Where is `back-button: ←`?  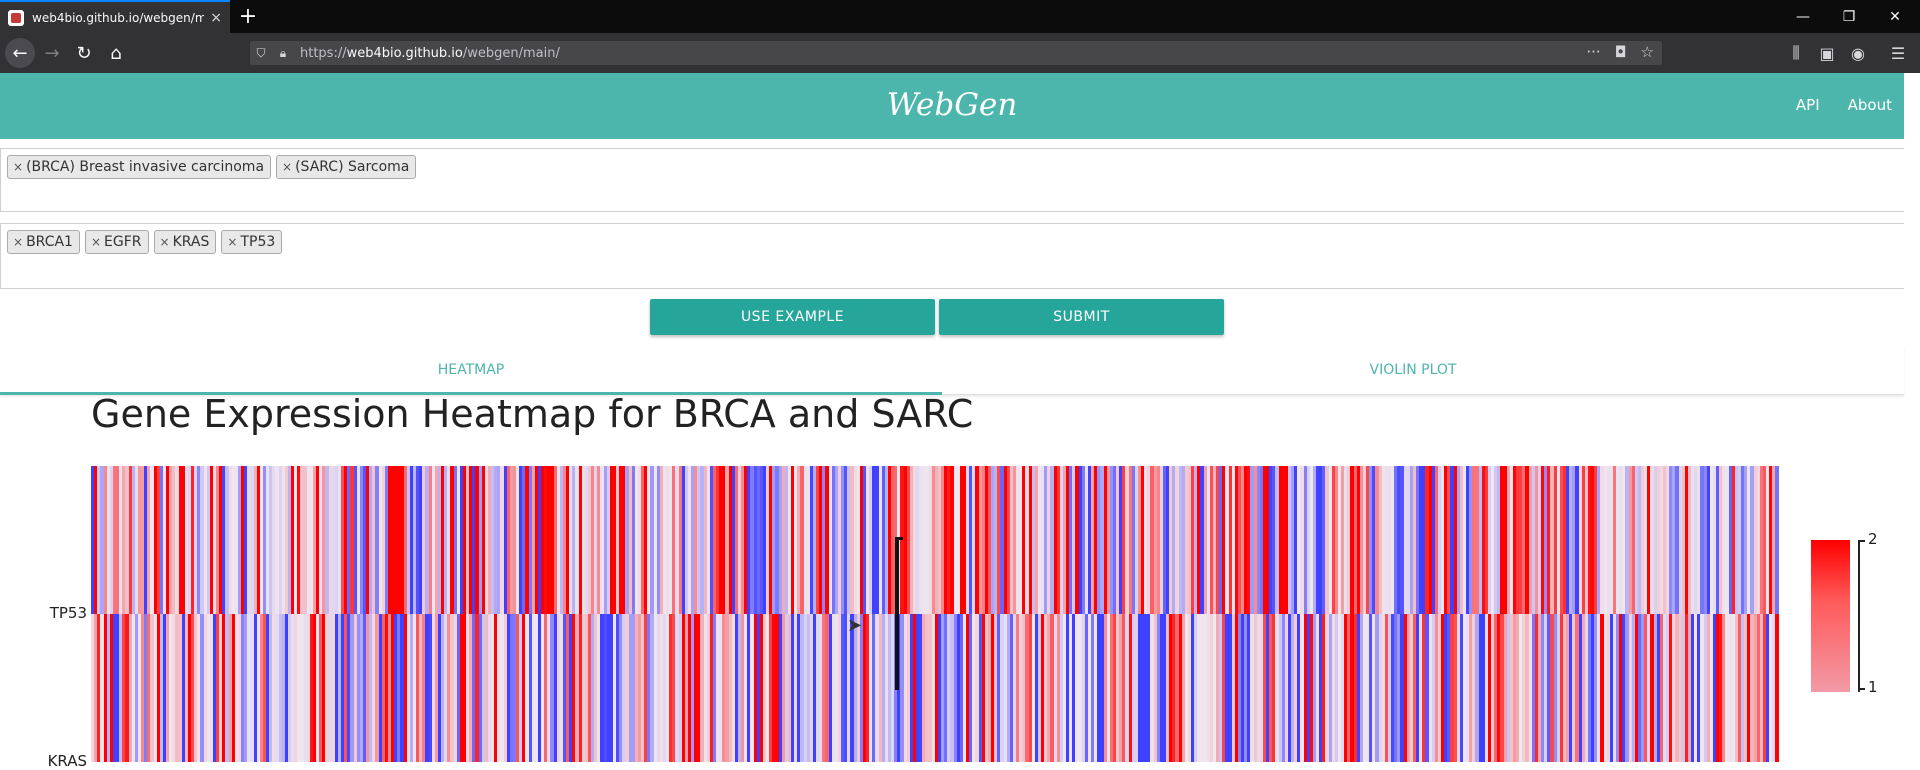
back-button: ← is located at coordinates (20, 53).